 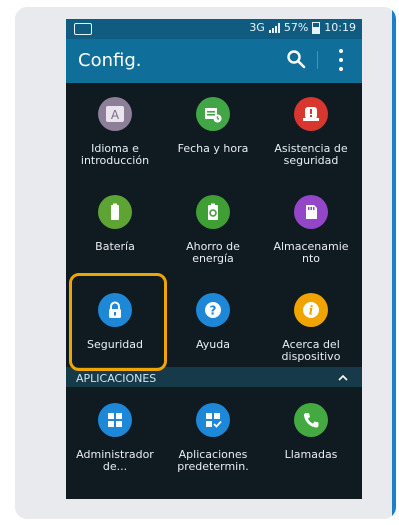 I want to click on status-right: 3G 57% 10:19, so click(x=302, y=27).